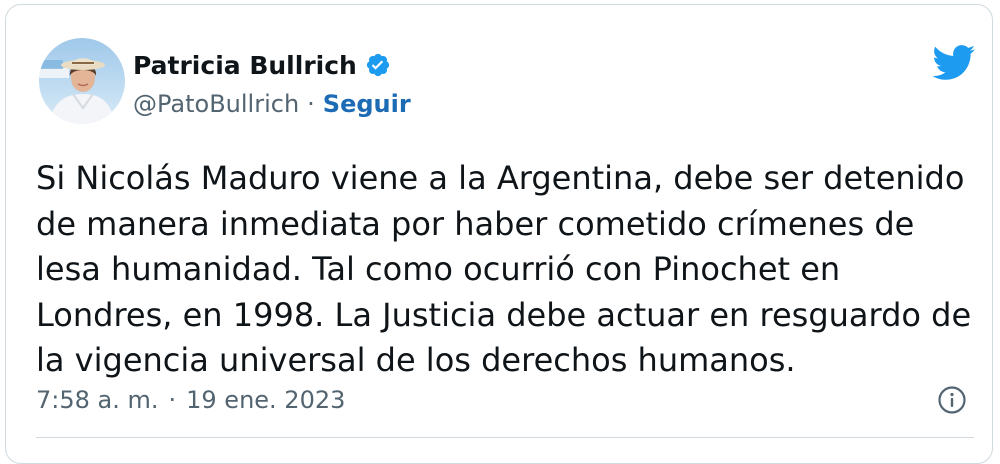  I want to click on avatar, so click(82, 81).